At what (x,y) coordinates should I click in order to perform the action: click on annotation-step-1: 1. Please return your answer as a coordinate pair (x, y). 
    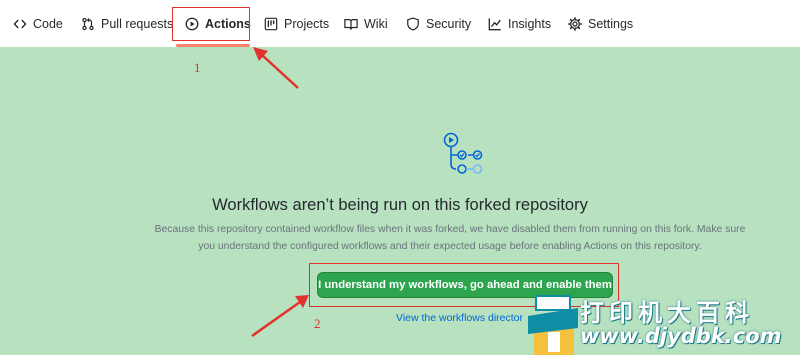
    Looking at the image, I should click on (197, 67).